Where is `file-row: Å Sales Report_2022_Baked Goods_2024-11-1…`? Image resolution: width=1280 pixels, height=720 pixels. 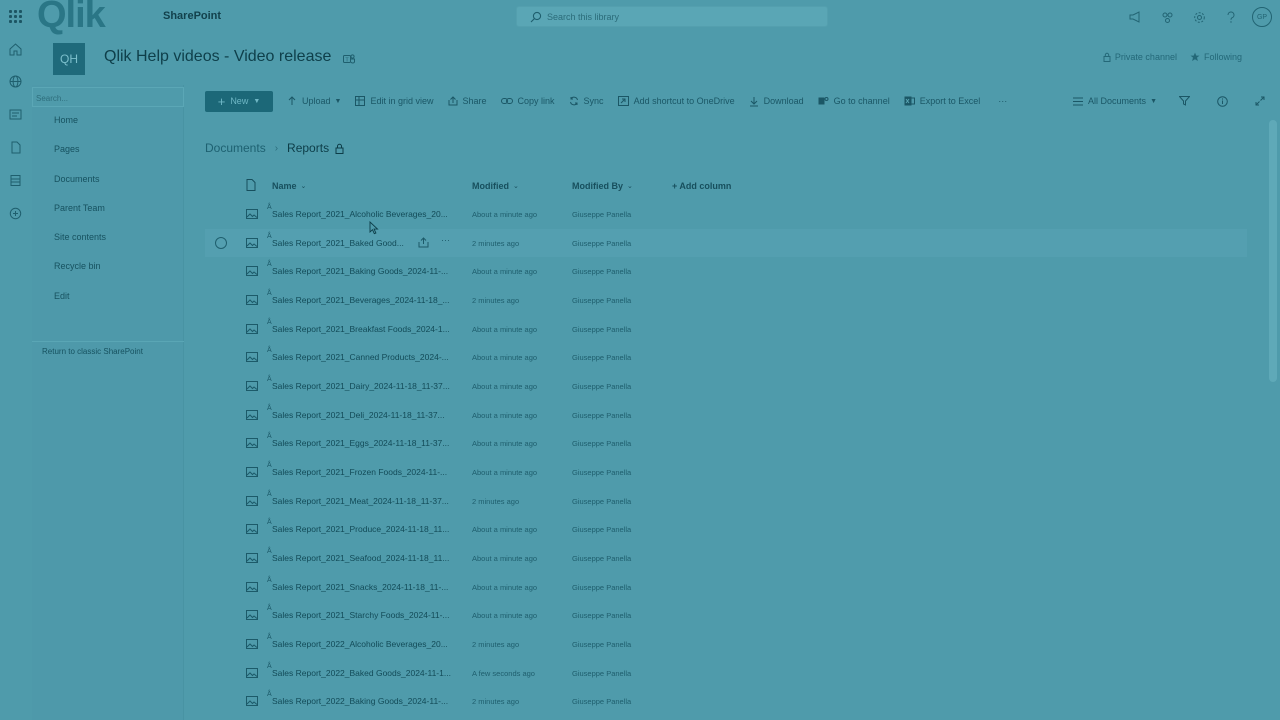 file-row: Å Sales Report_2022_Baked Goods_2024-11-1… is located at coordinates (726, 673).